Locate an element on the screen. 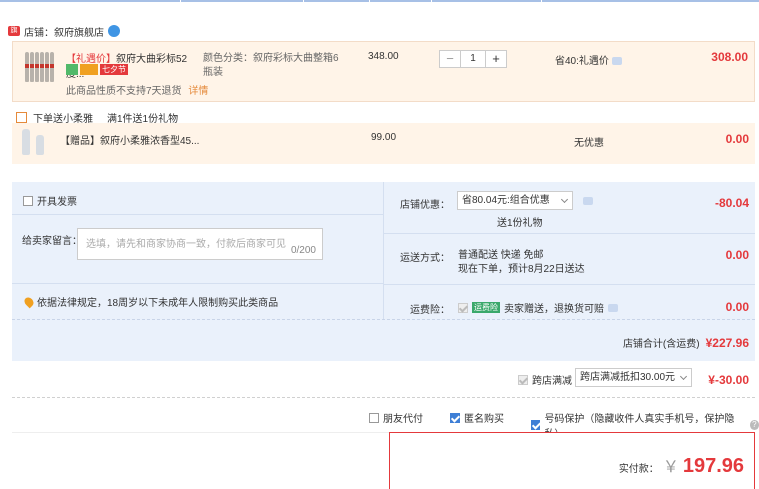 This screenshot has height=489, width=759. gift-unit-price: 99.00 is located at coordinates (384, 137).